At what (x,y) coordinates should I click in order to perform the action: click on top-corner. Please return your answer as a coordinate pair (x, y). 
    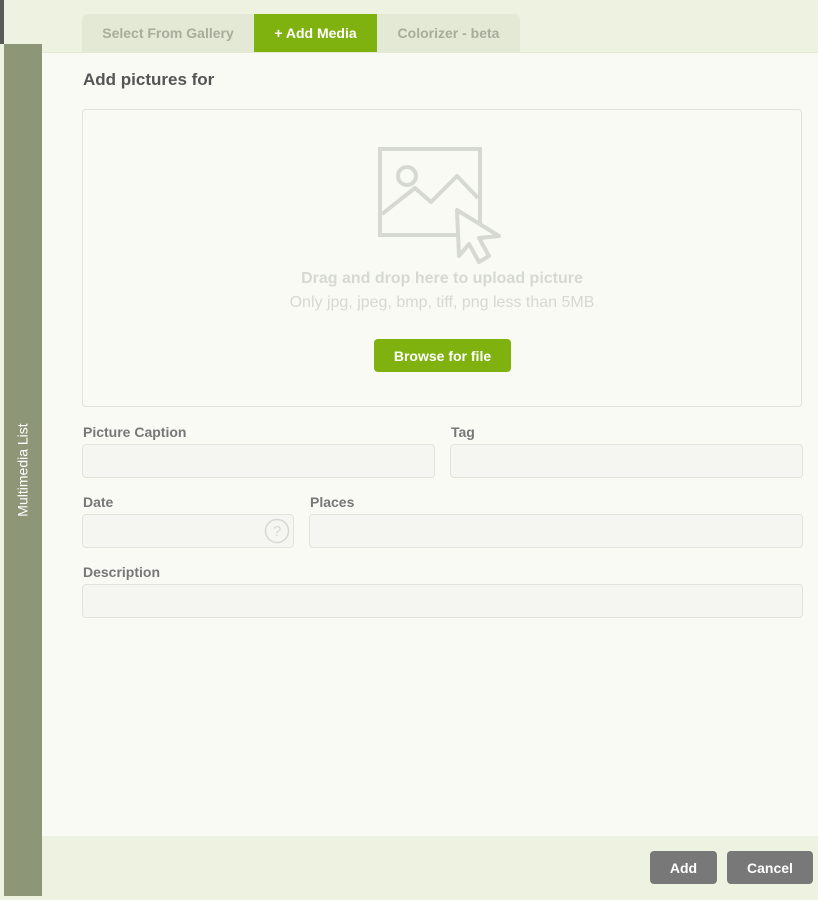
    Looking at the image, I should click on (2, 22).